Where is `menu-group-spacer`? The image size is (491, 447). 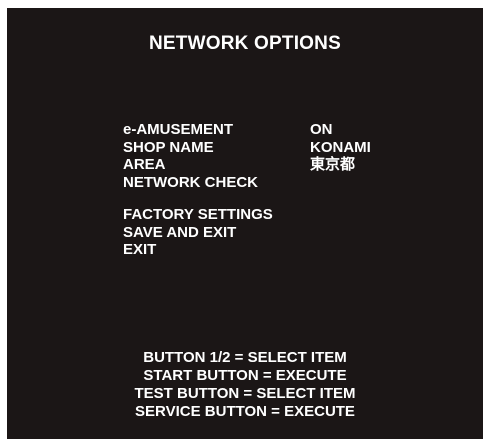 menu-group-spacer is located at coordinates (247, 198).